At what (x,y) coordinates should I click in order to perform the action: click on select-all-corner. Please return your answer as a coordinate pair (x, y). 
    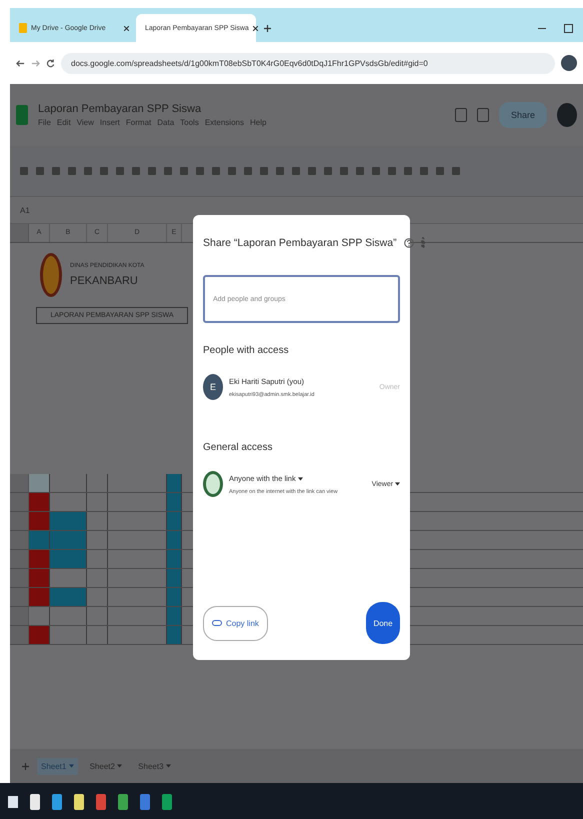
    Looking at the image, I should click on (19, 233).